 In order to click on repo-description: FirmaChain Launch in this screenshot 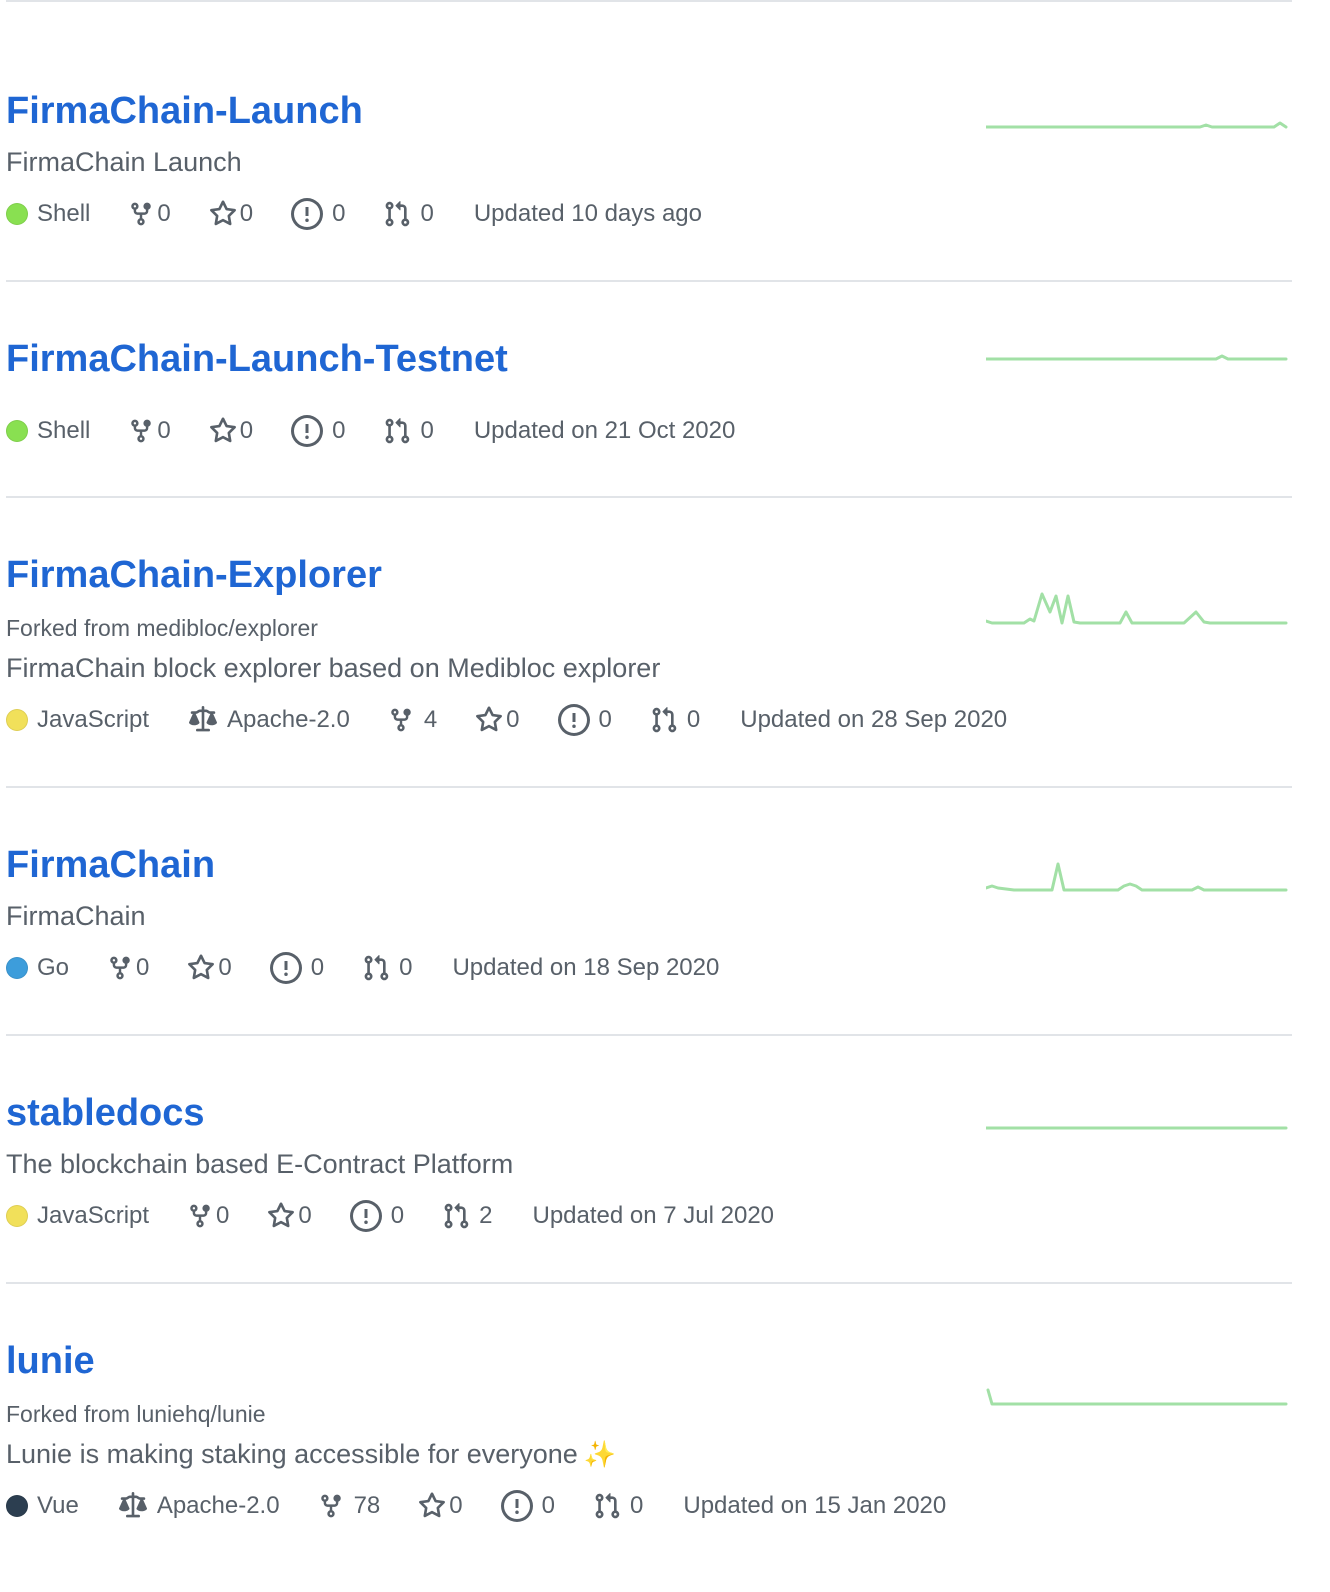, I will do `click(124, 162)`.